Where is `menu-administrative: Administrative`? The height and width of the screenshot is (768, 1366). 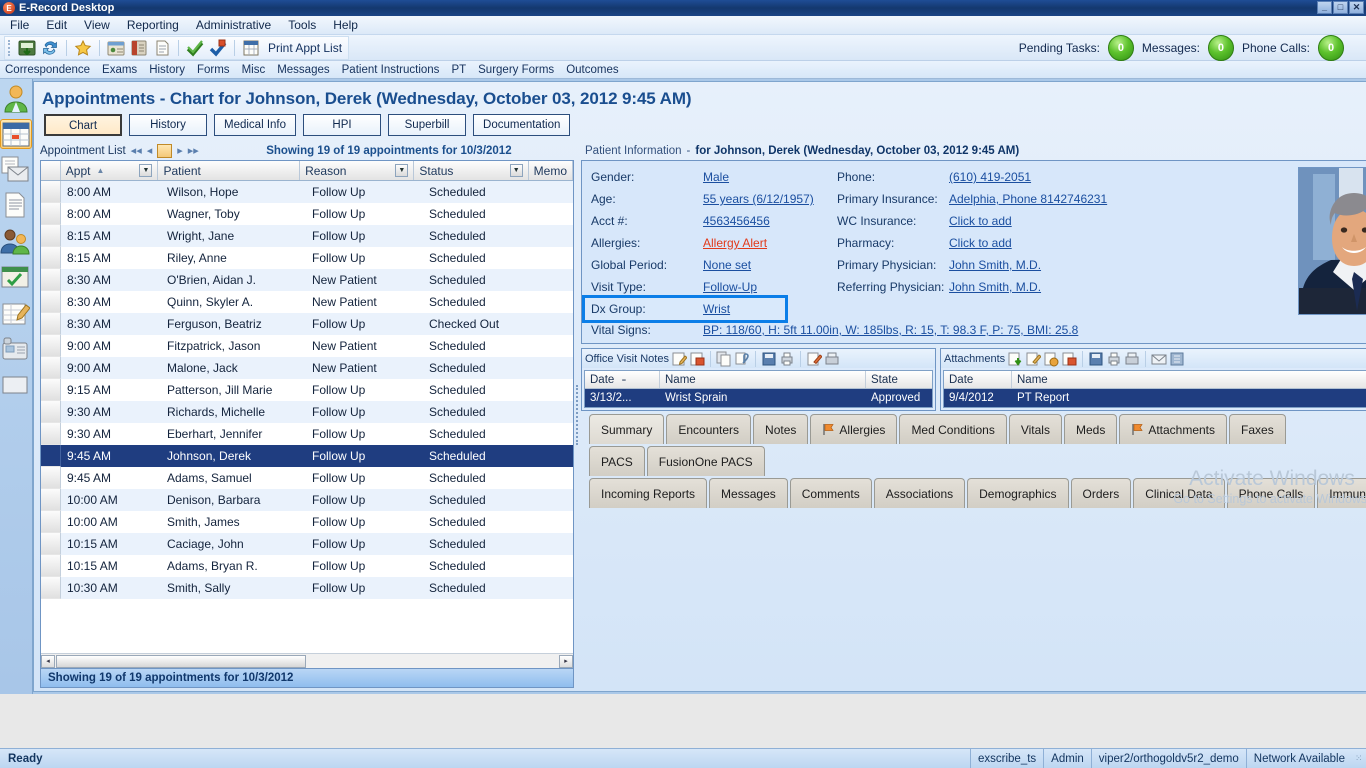
menu-administrative: Administrative is located at coordinates (233, 25).